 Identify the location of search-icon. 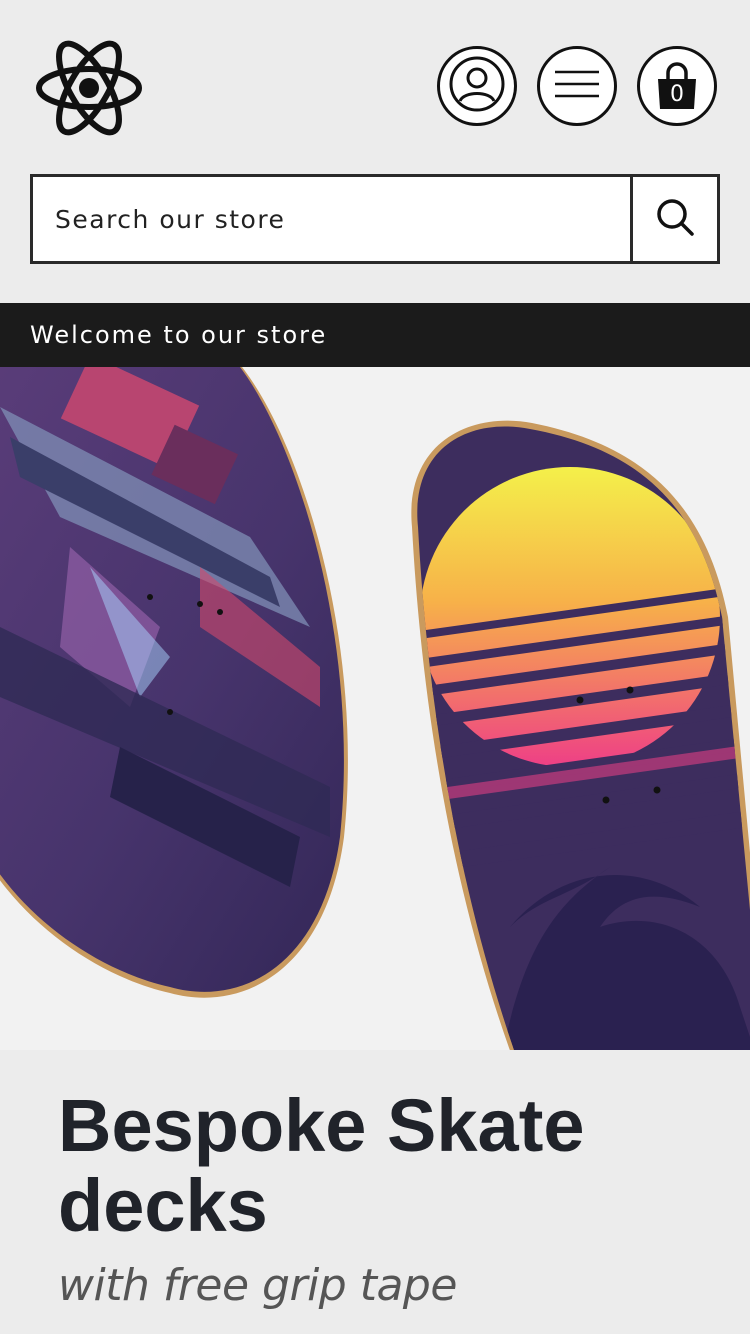
(675, 219).